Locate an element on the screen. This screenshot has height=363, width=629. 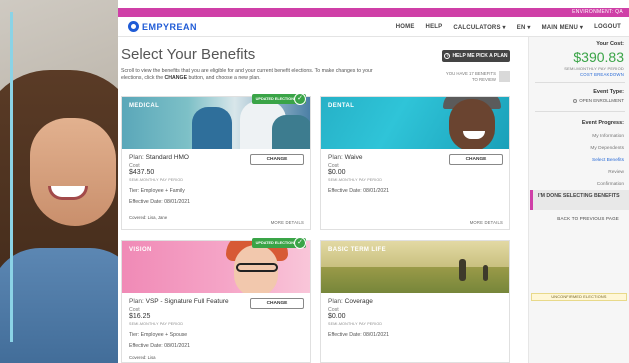
back-to-previous-link: BACK TO PREVIOUS PAGE is located at coordinates (588, 218).